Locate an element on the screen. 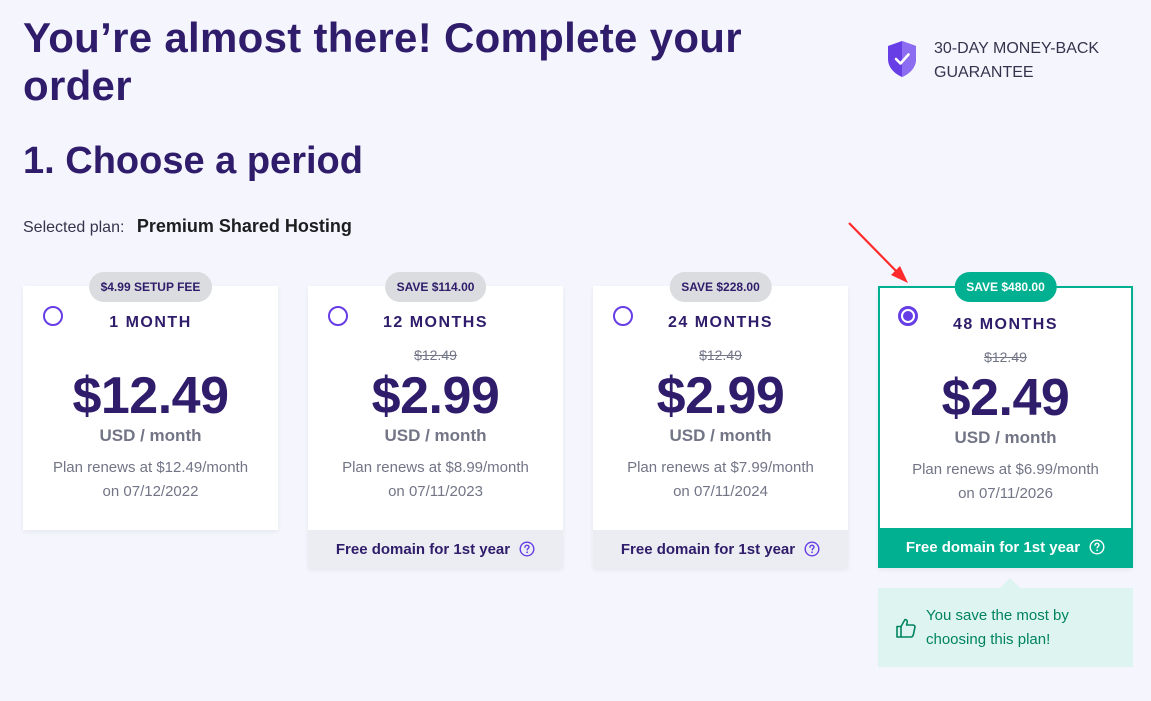 The image size is (1151, 701). plan-period: 1 MONTH is located at coordinates (150, 322).